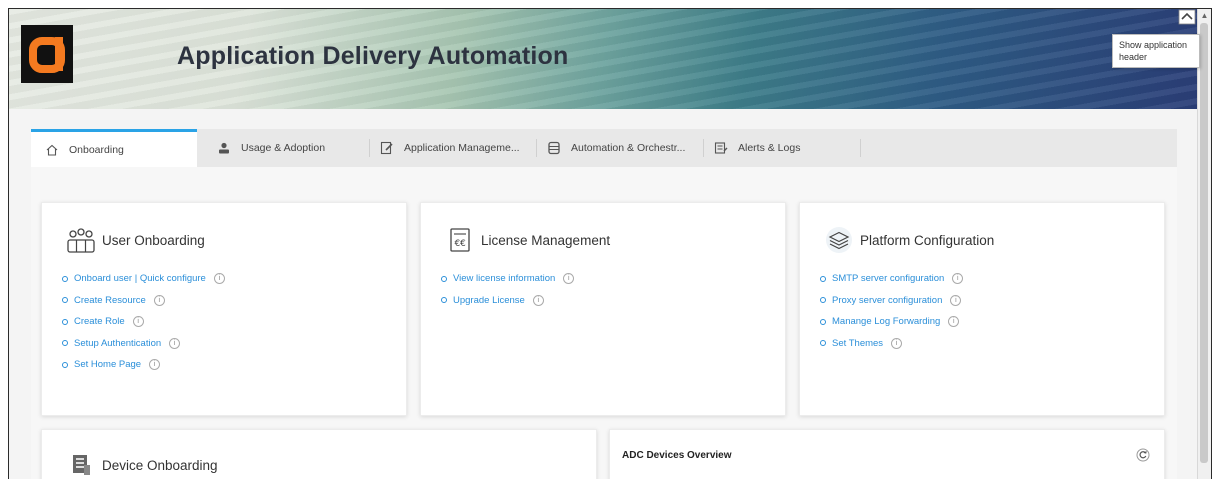 The image size is (1214, 479). I want to click on tab-onboarding: Onboarding, so click(114, 148).